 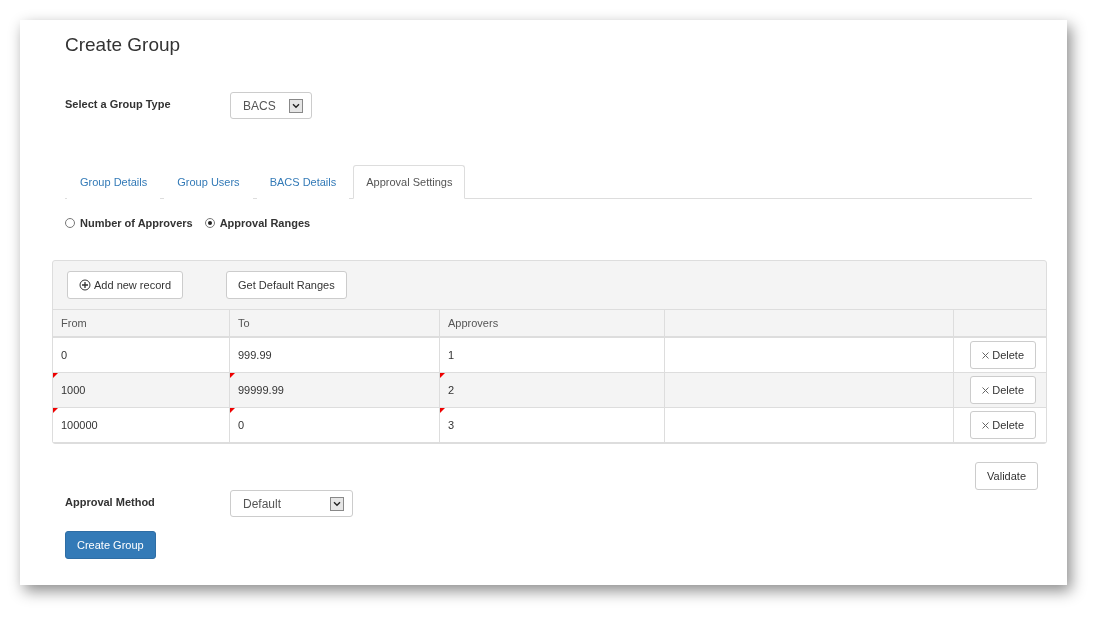 What do you see at coordinates (409, 182) in the screenshot?
I see `tab: Approval Settings` at bounding box center [409, 182].